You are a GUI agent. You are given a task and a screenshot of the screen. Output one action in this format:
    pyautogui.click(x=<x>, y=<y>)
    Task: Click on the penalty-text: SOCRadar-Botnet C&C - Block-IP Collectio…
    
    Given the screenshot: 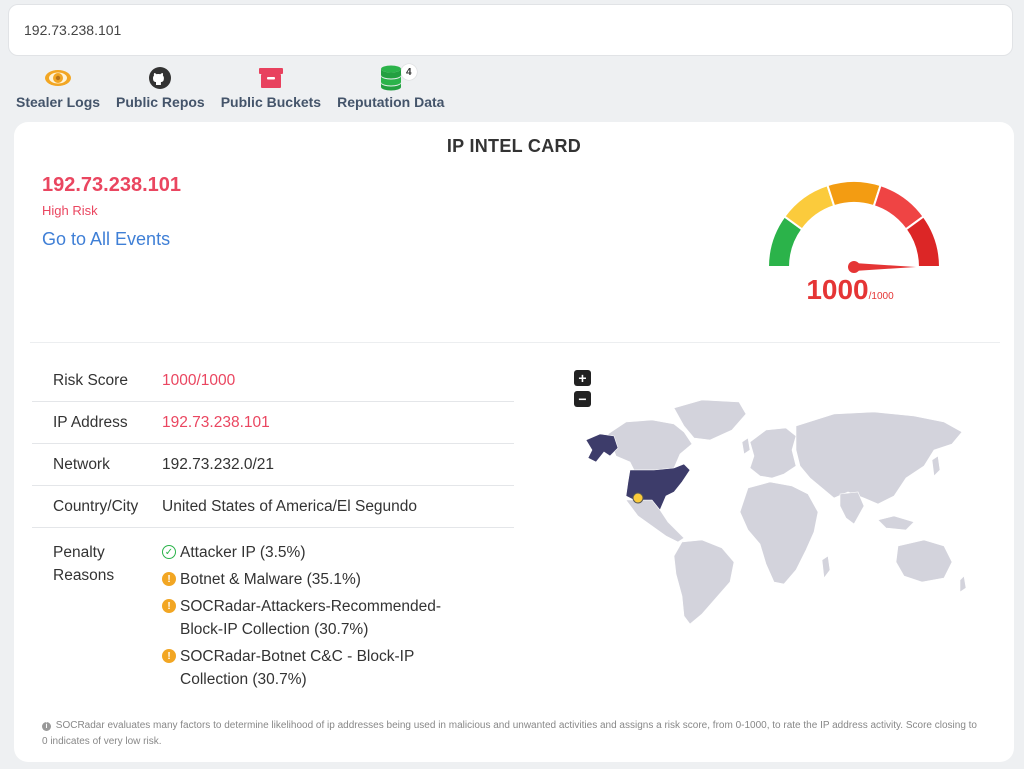 What is the action you would take?
    pyautogui.click(x=297, y=668)
    